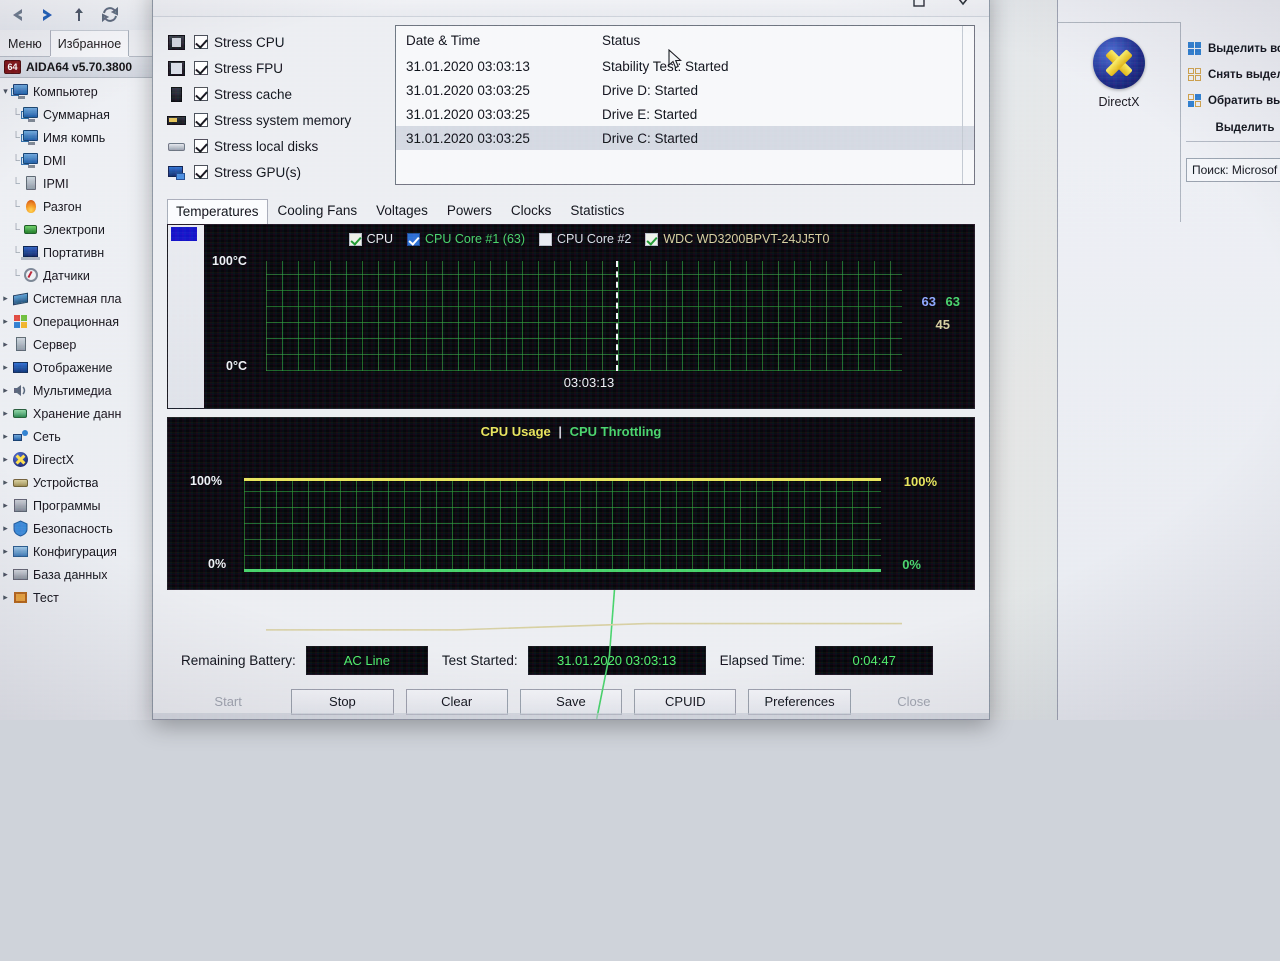 The height and width of the screenshot is (961, 1280). I want to click on tree-item-os: ▸ Операционная, so click(80, 321).